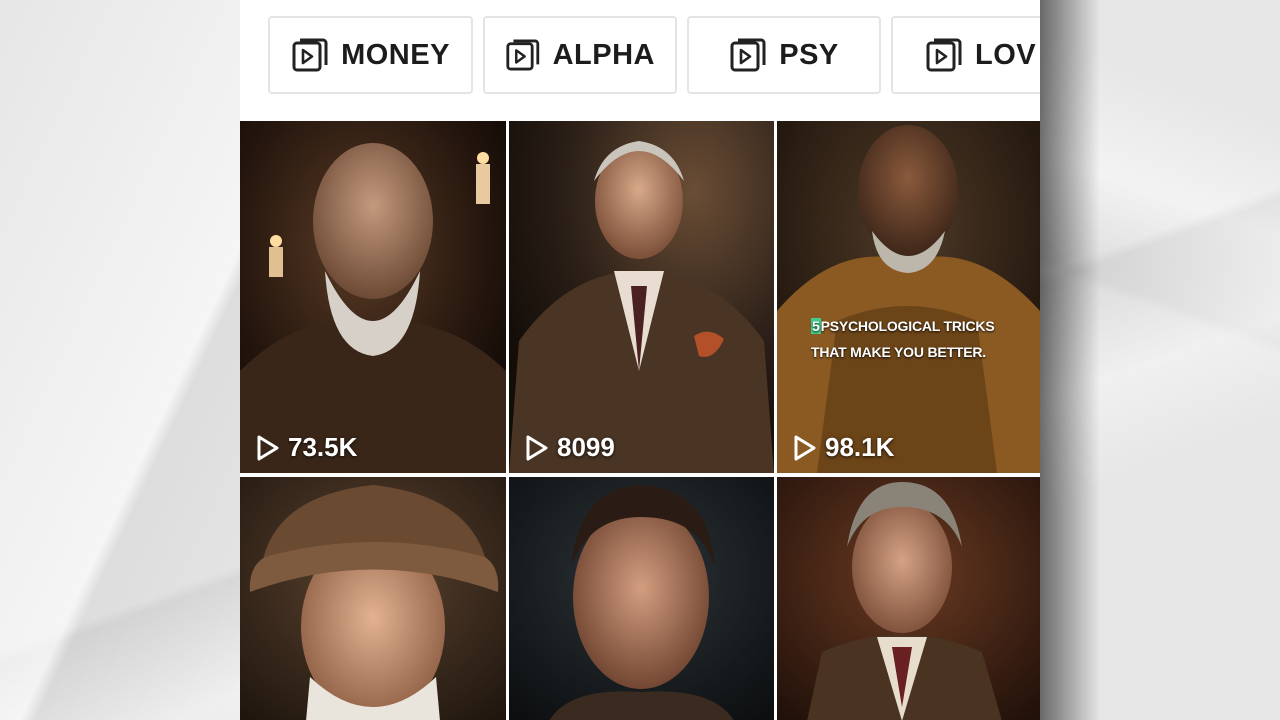 The image size is (1280, 720). What do you see at coordinates (395, 54) in the screenshot?
I see `chip-money-label: MONEY` at bounding box center [395, 54].